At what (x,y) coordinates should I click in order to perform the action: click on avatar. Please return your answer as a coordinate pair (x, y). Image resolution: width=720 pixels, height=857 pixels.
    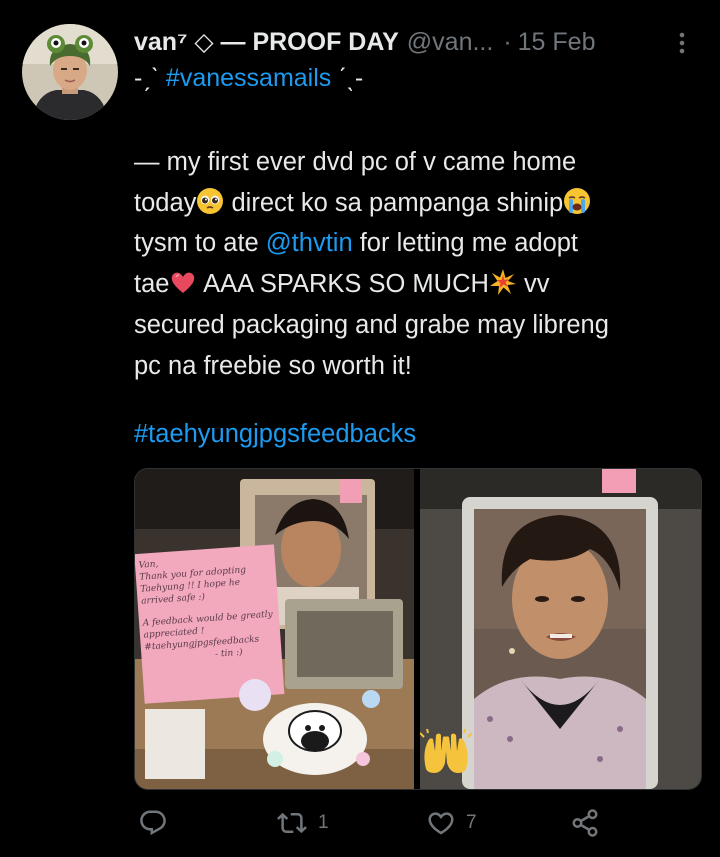
    Looking at the image, I should click on (70, 72).